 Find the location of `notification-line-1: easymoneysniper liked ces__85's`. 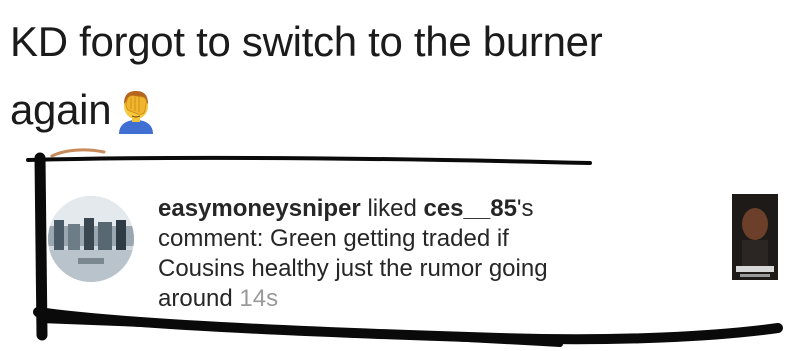

notification-line-1: easymoneysniper liked ces__85's is located at coordinates (413, 209).